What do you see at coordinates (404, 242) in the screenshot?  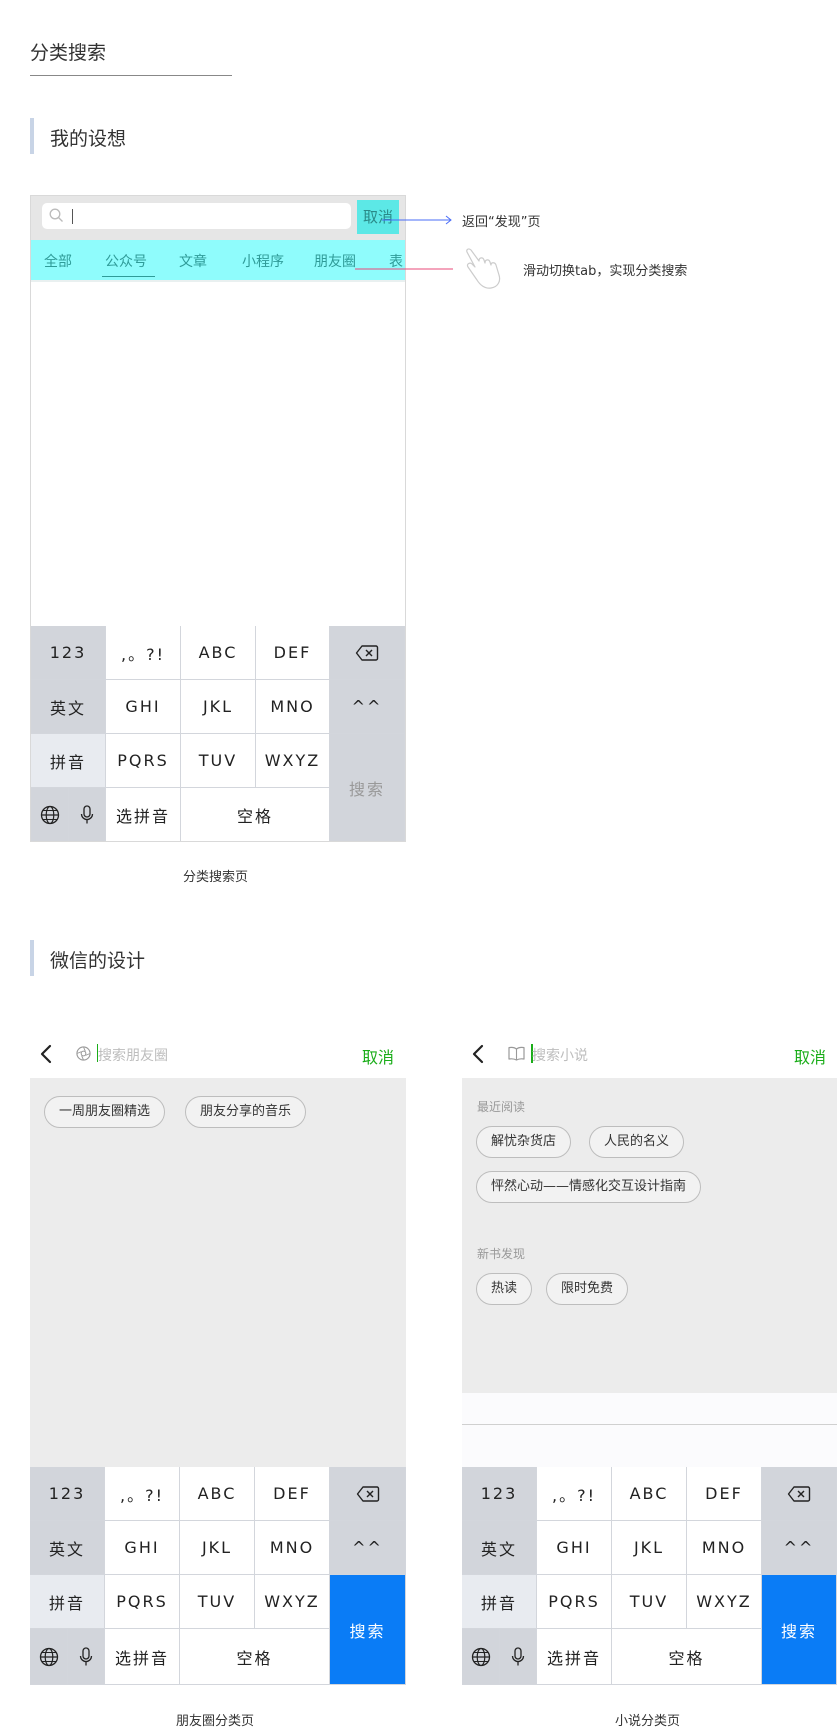 I see `annotation-lines` at bounding box center [404, 242].